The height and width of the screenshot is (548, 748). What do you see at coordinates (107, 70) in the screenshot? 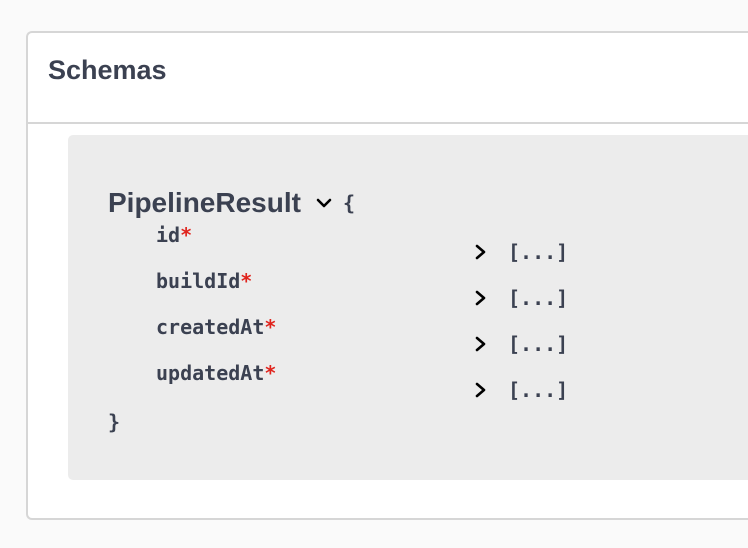
I see `schemas-title: Schemas` at bounding box center [107, 70].